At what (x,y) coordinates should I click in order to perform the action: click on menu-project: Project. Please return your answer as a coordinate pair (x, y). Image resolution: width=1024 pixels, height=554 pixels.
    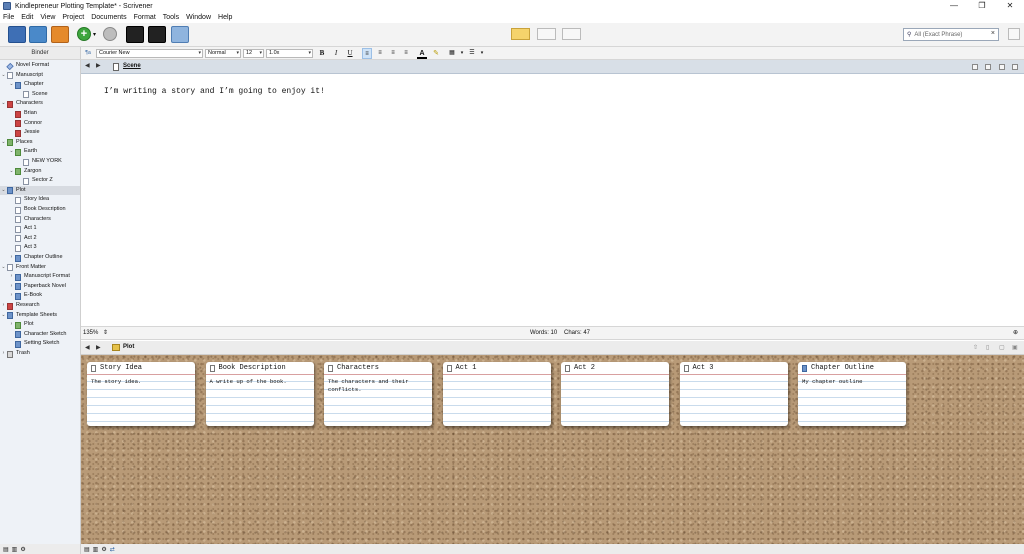
    Looking at the image, I should click on (73, 17).